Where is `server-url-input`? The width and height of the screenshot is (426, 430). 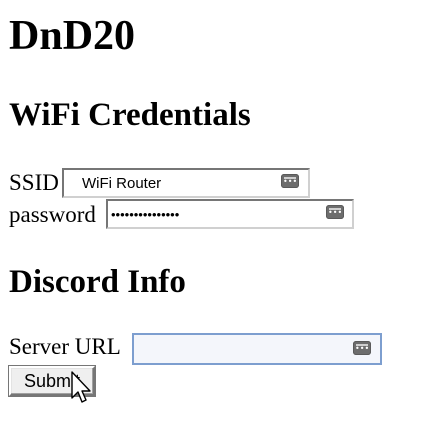 server-url-input is located at coordinates (257, 349).